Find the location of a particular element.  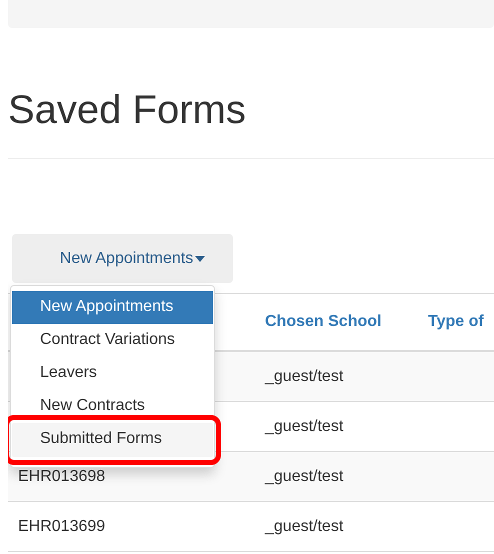

menu-item: New Appointments is located at coordinates (112, 307).